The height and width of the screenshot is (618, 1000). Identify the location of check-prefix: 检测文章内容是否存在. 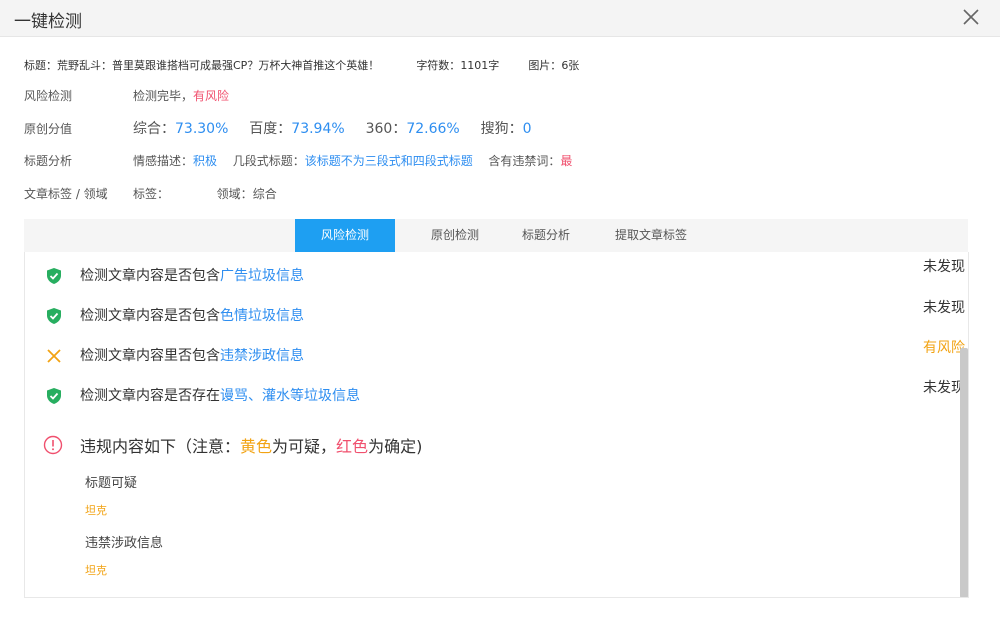
(150, 396).